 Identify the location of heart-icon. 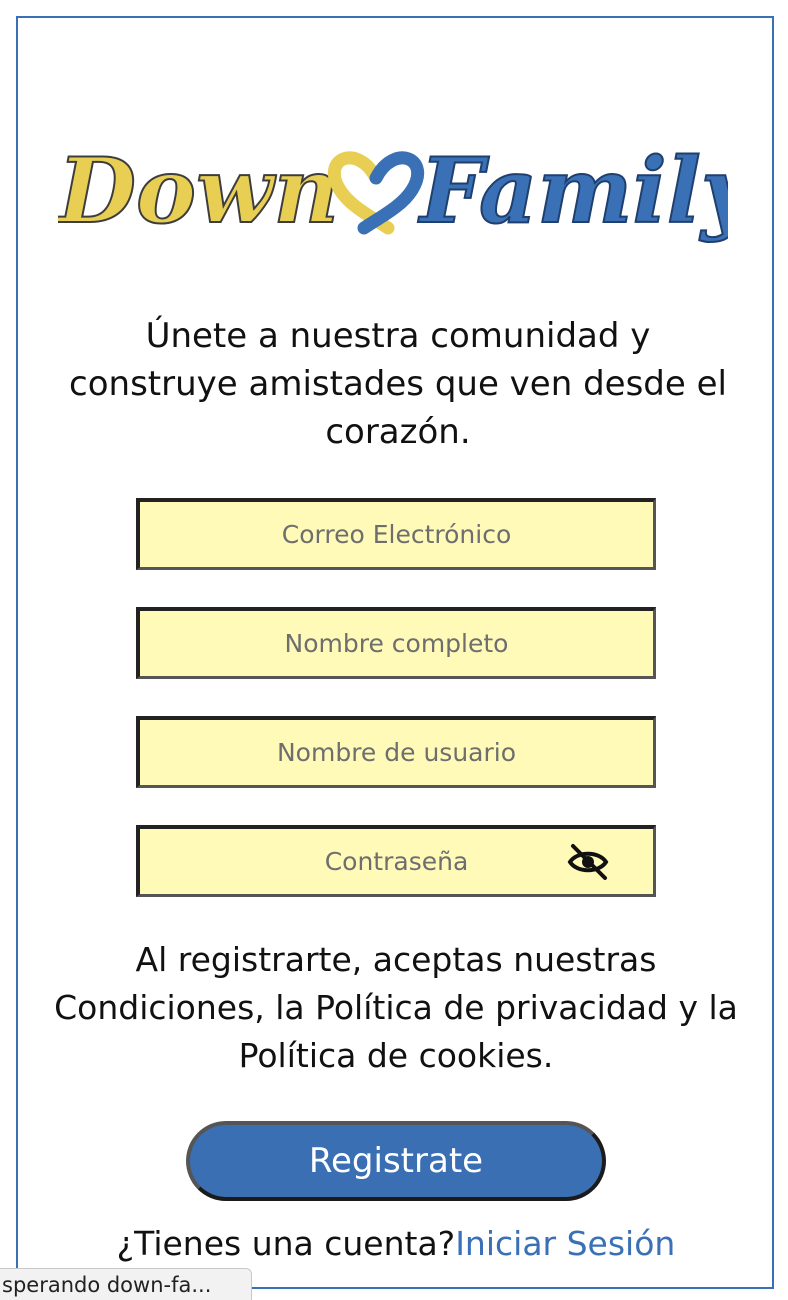
(376, 193).